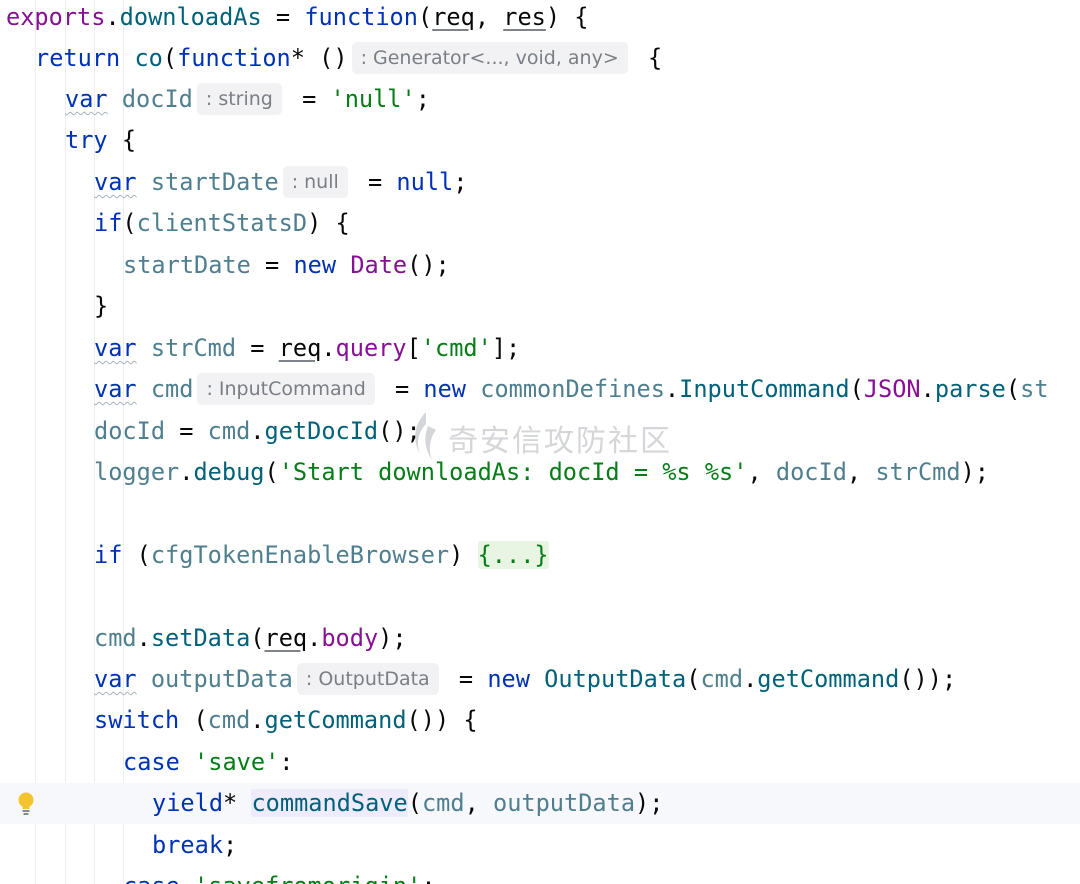 The width and height of the screenshot is (1080, 884). What do you see at coordinates (540, 223) in the screenshot?
I see `code-line: if(clientStatsD) {` at bounding box center [540, 223].